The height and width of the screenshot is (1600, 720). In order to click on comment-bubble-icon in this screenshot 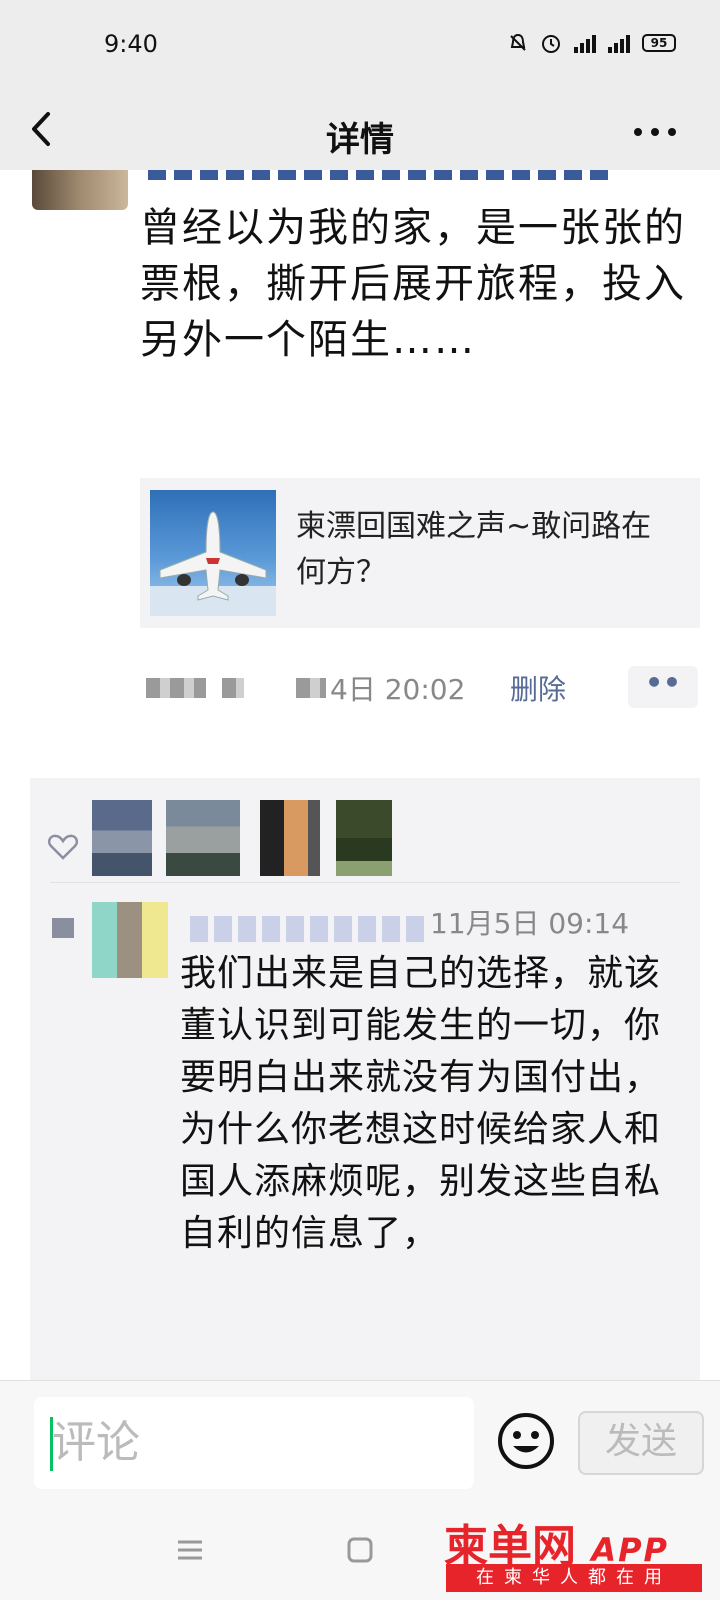, I will do `click(63, 928)`.